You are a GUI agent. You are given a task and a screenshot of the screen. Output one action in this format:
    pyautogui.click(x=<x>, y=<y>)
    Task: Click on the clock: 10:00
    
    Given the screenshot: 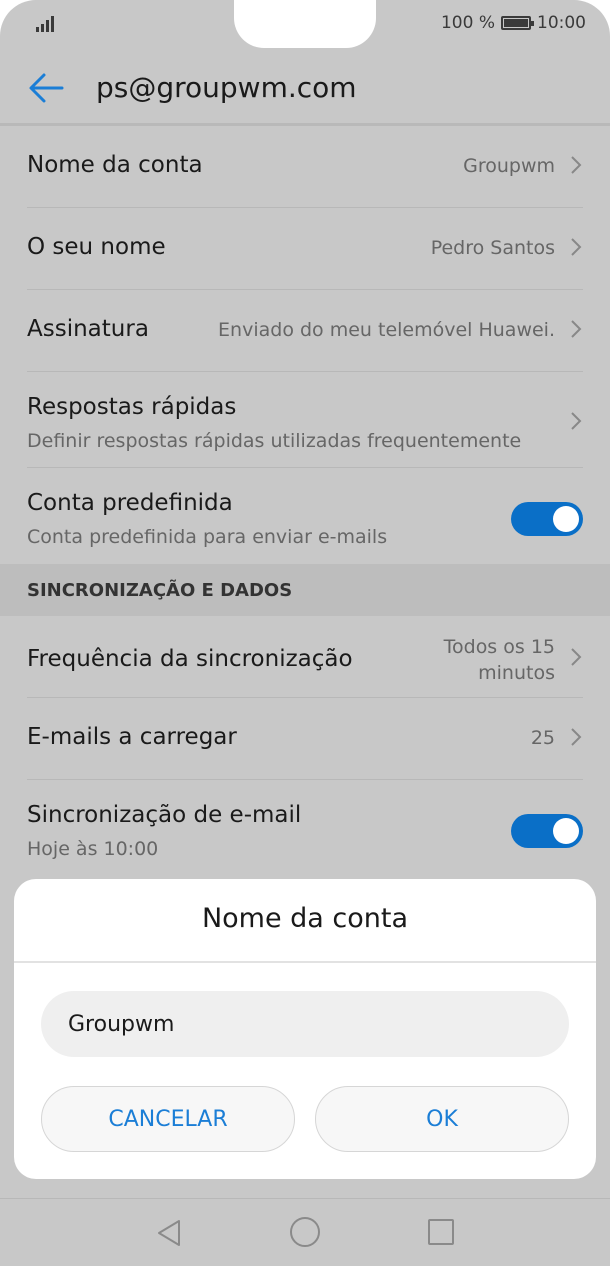 What is the action you would take?
    pyautogui.click(x=561, y=23)
    